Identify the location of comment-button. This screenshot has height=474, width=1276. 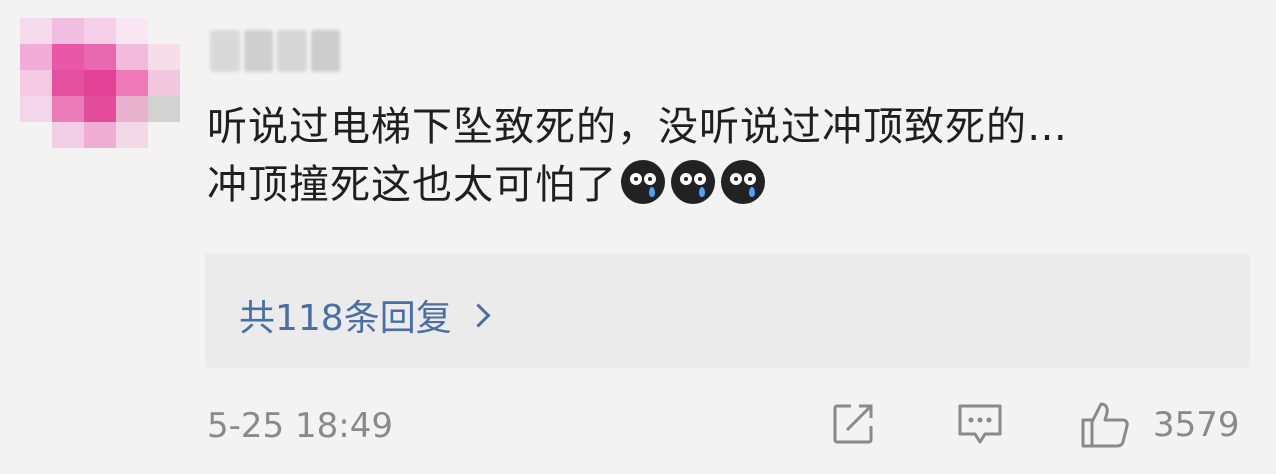
(980, 424).